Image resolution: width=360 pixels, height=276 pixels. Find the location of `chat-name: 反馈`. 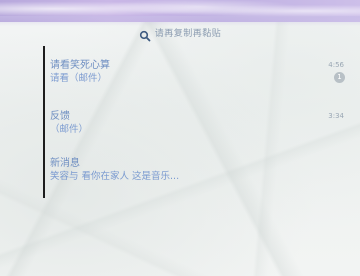

chat-name: 反馈 is located at coordinates (60, 116).